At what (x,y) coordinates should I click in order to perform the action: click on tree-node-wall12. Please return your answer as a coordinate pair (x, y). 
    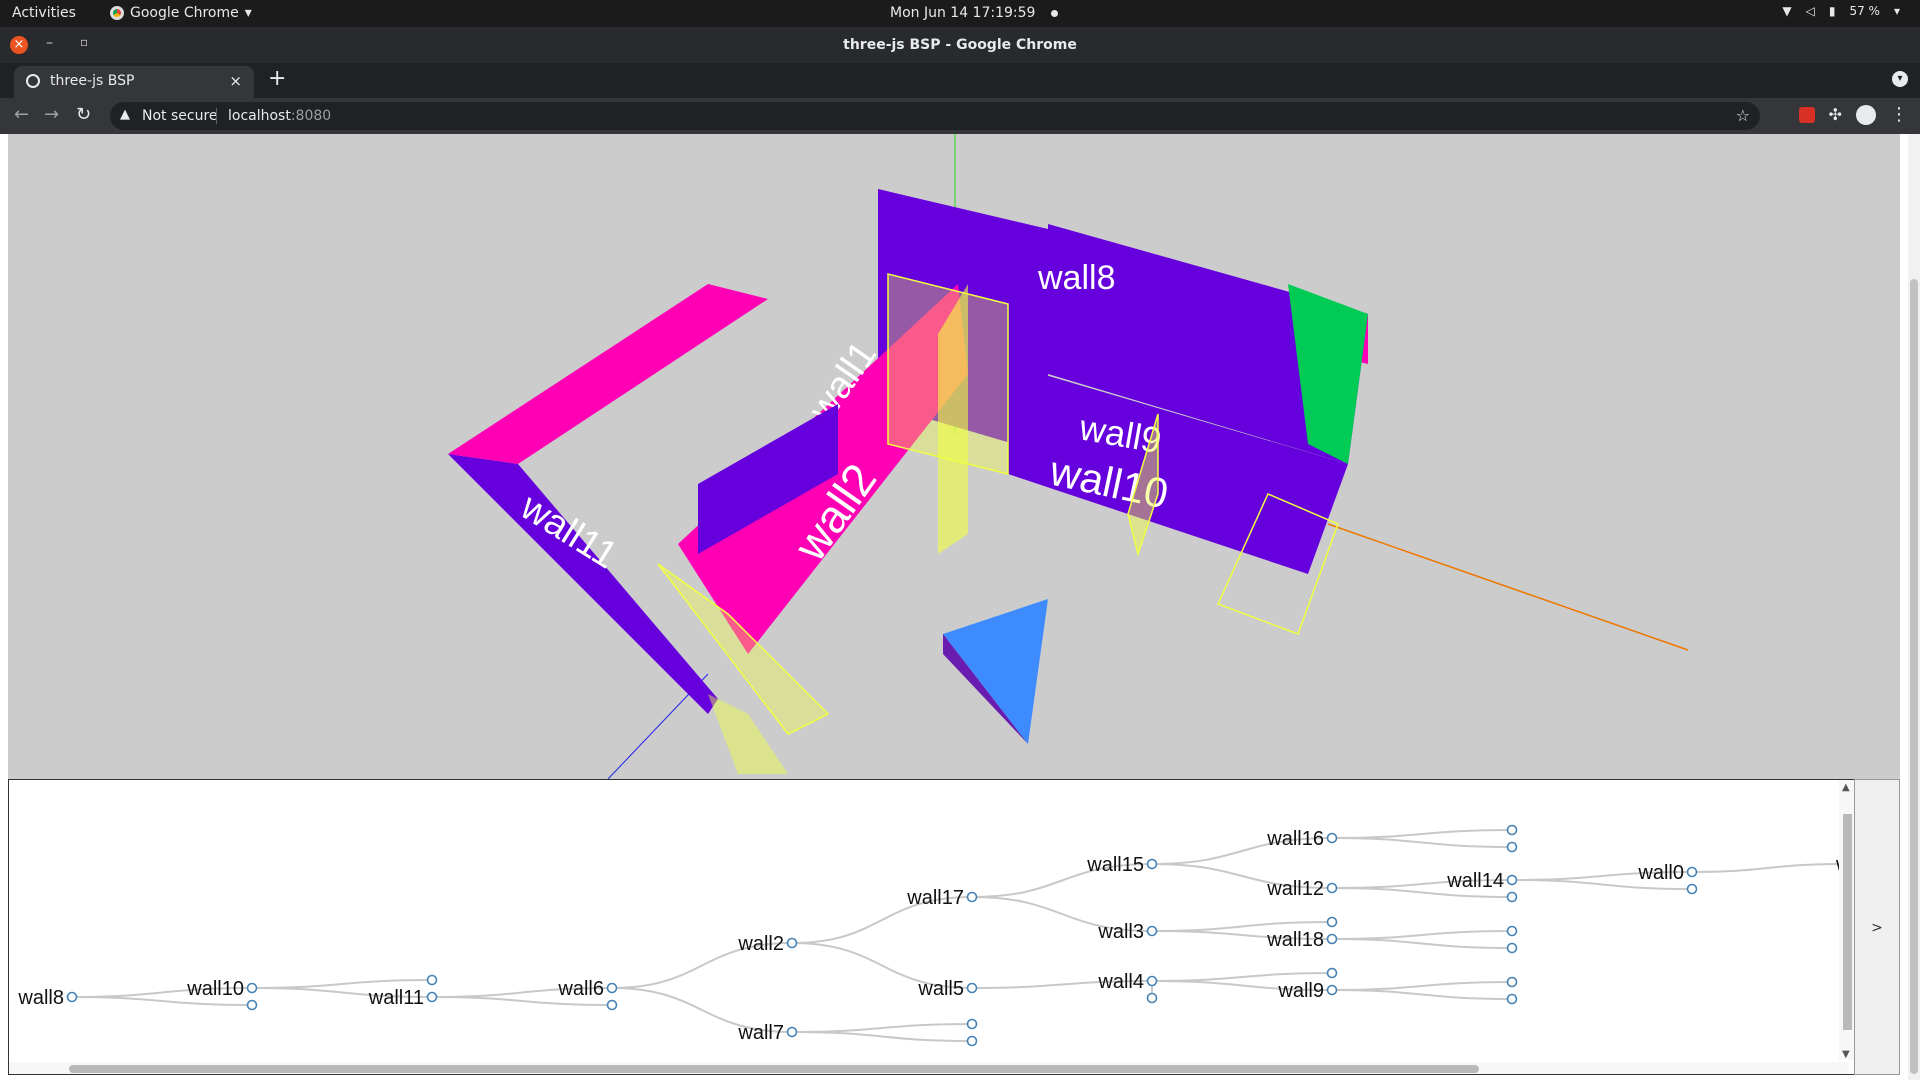
    Looking at the image, I should click on (1332, 888).